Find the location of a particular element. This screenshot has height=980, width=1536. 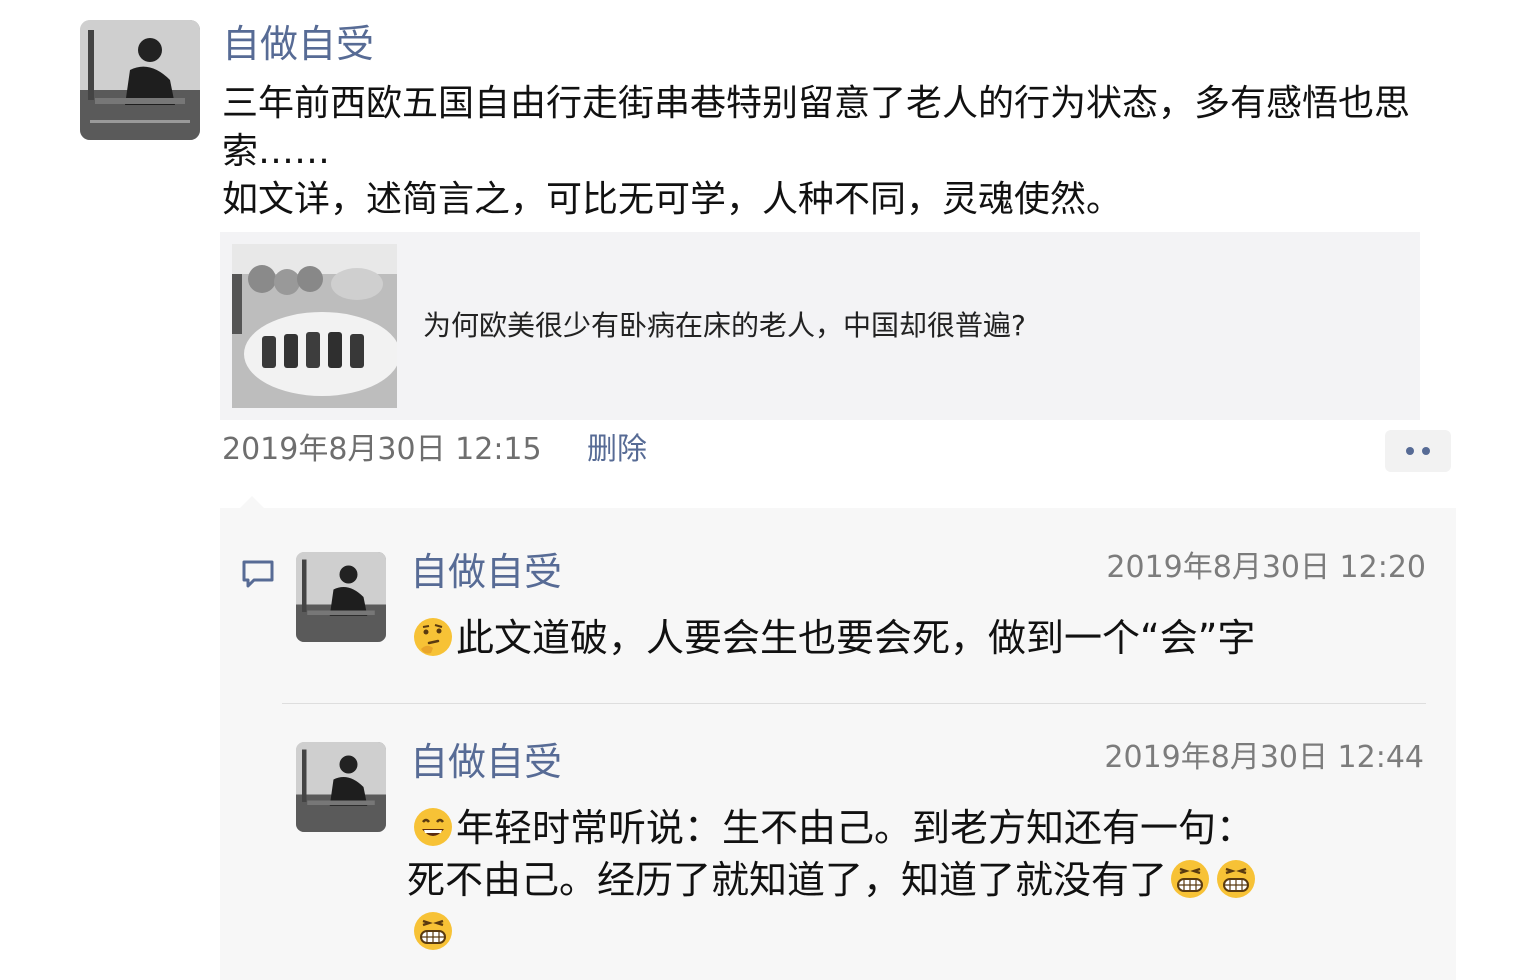

comment-text-line: 年轻时常听说：生不由己。到老方知还有一句： is located at coordinates (930, 828).